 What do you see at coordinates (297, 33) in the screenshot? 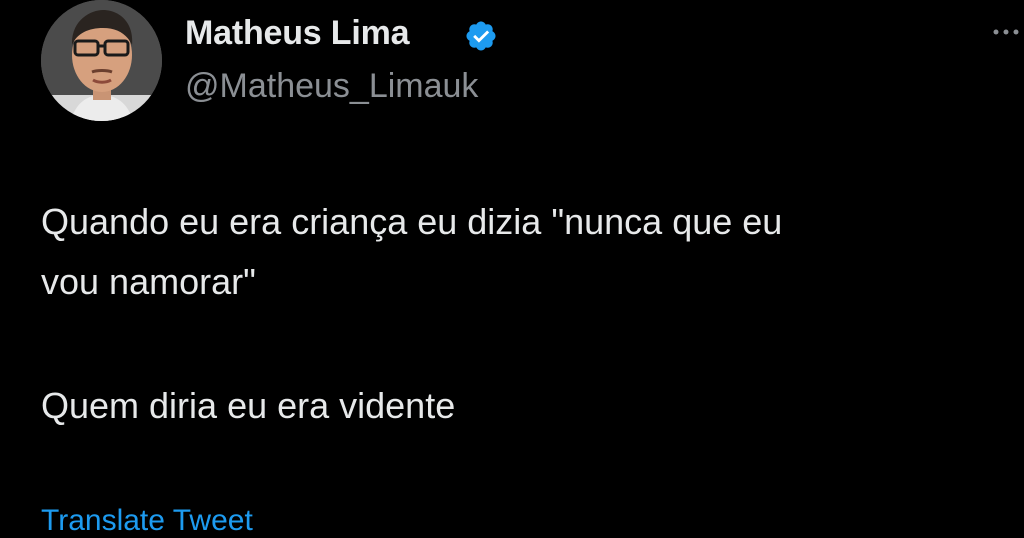
I see `display-name: Matheus Lima` at bounding box center [297, 33].